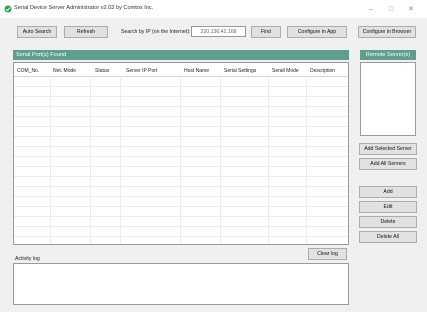 The image size is (427, 312). I want to click on col-host-name: Host Name, so click(196, 71).